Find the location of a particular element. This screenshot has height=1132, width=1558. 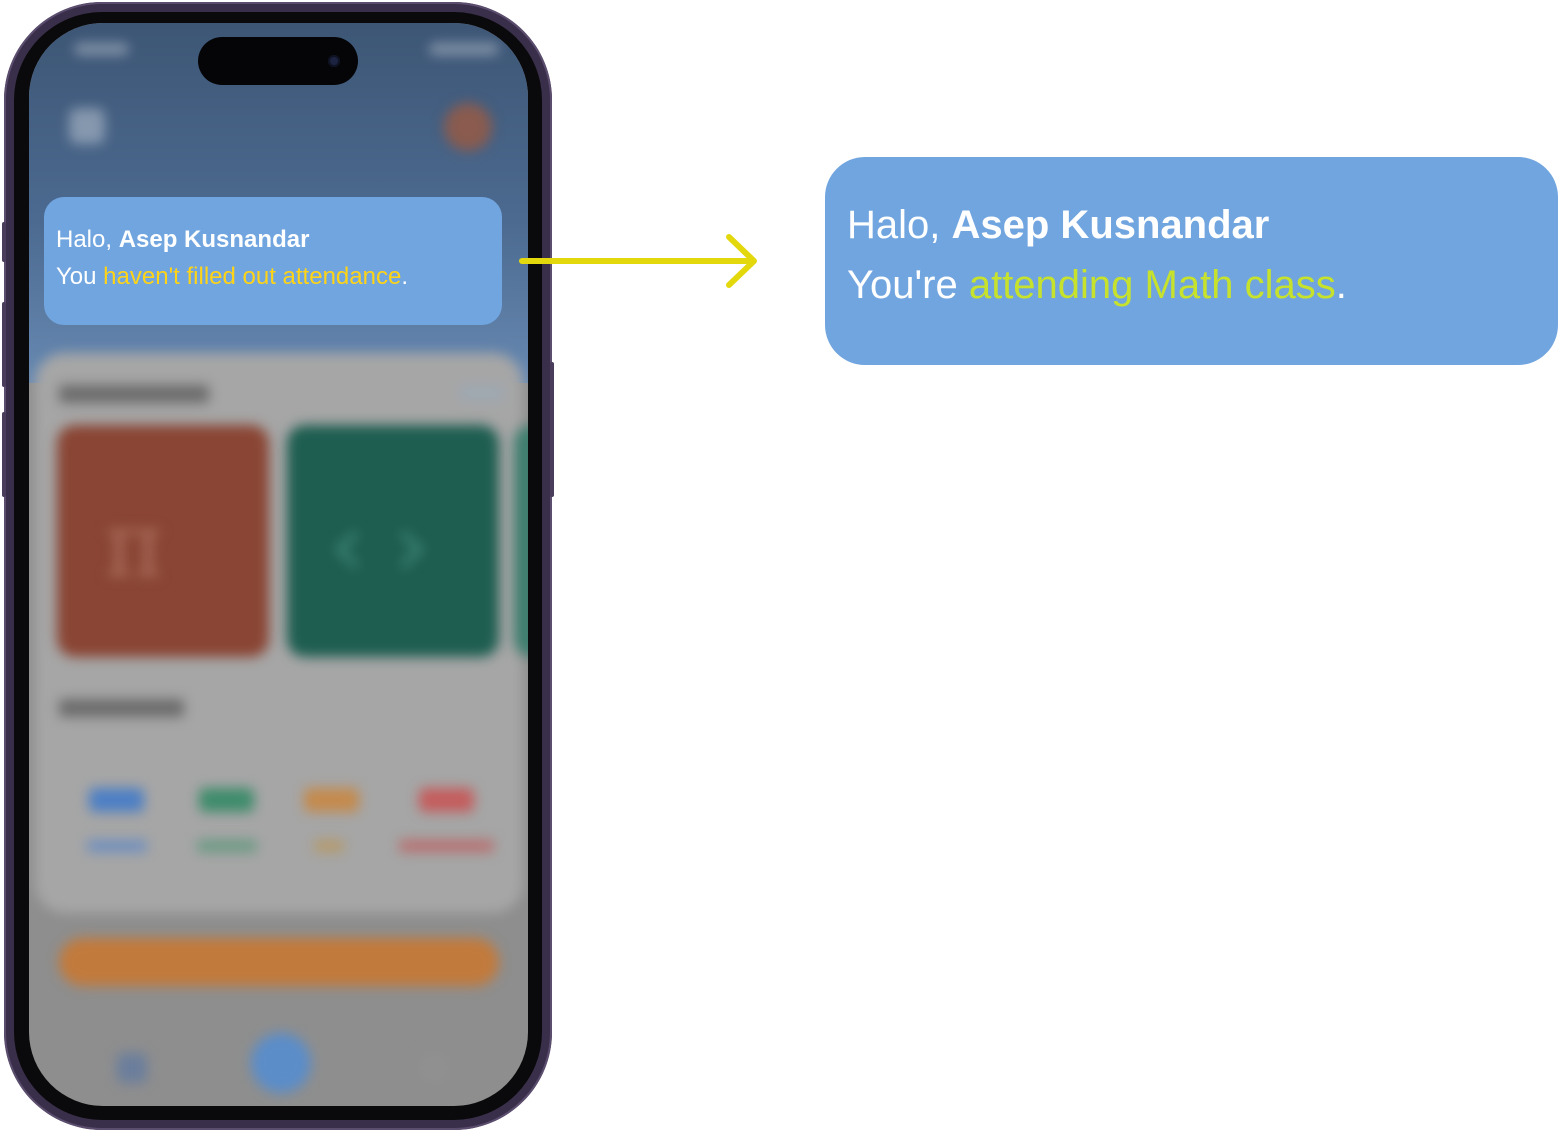

status-bar-time is located at coordinates (101, 49).